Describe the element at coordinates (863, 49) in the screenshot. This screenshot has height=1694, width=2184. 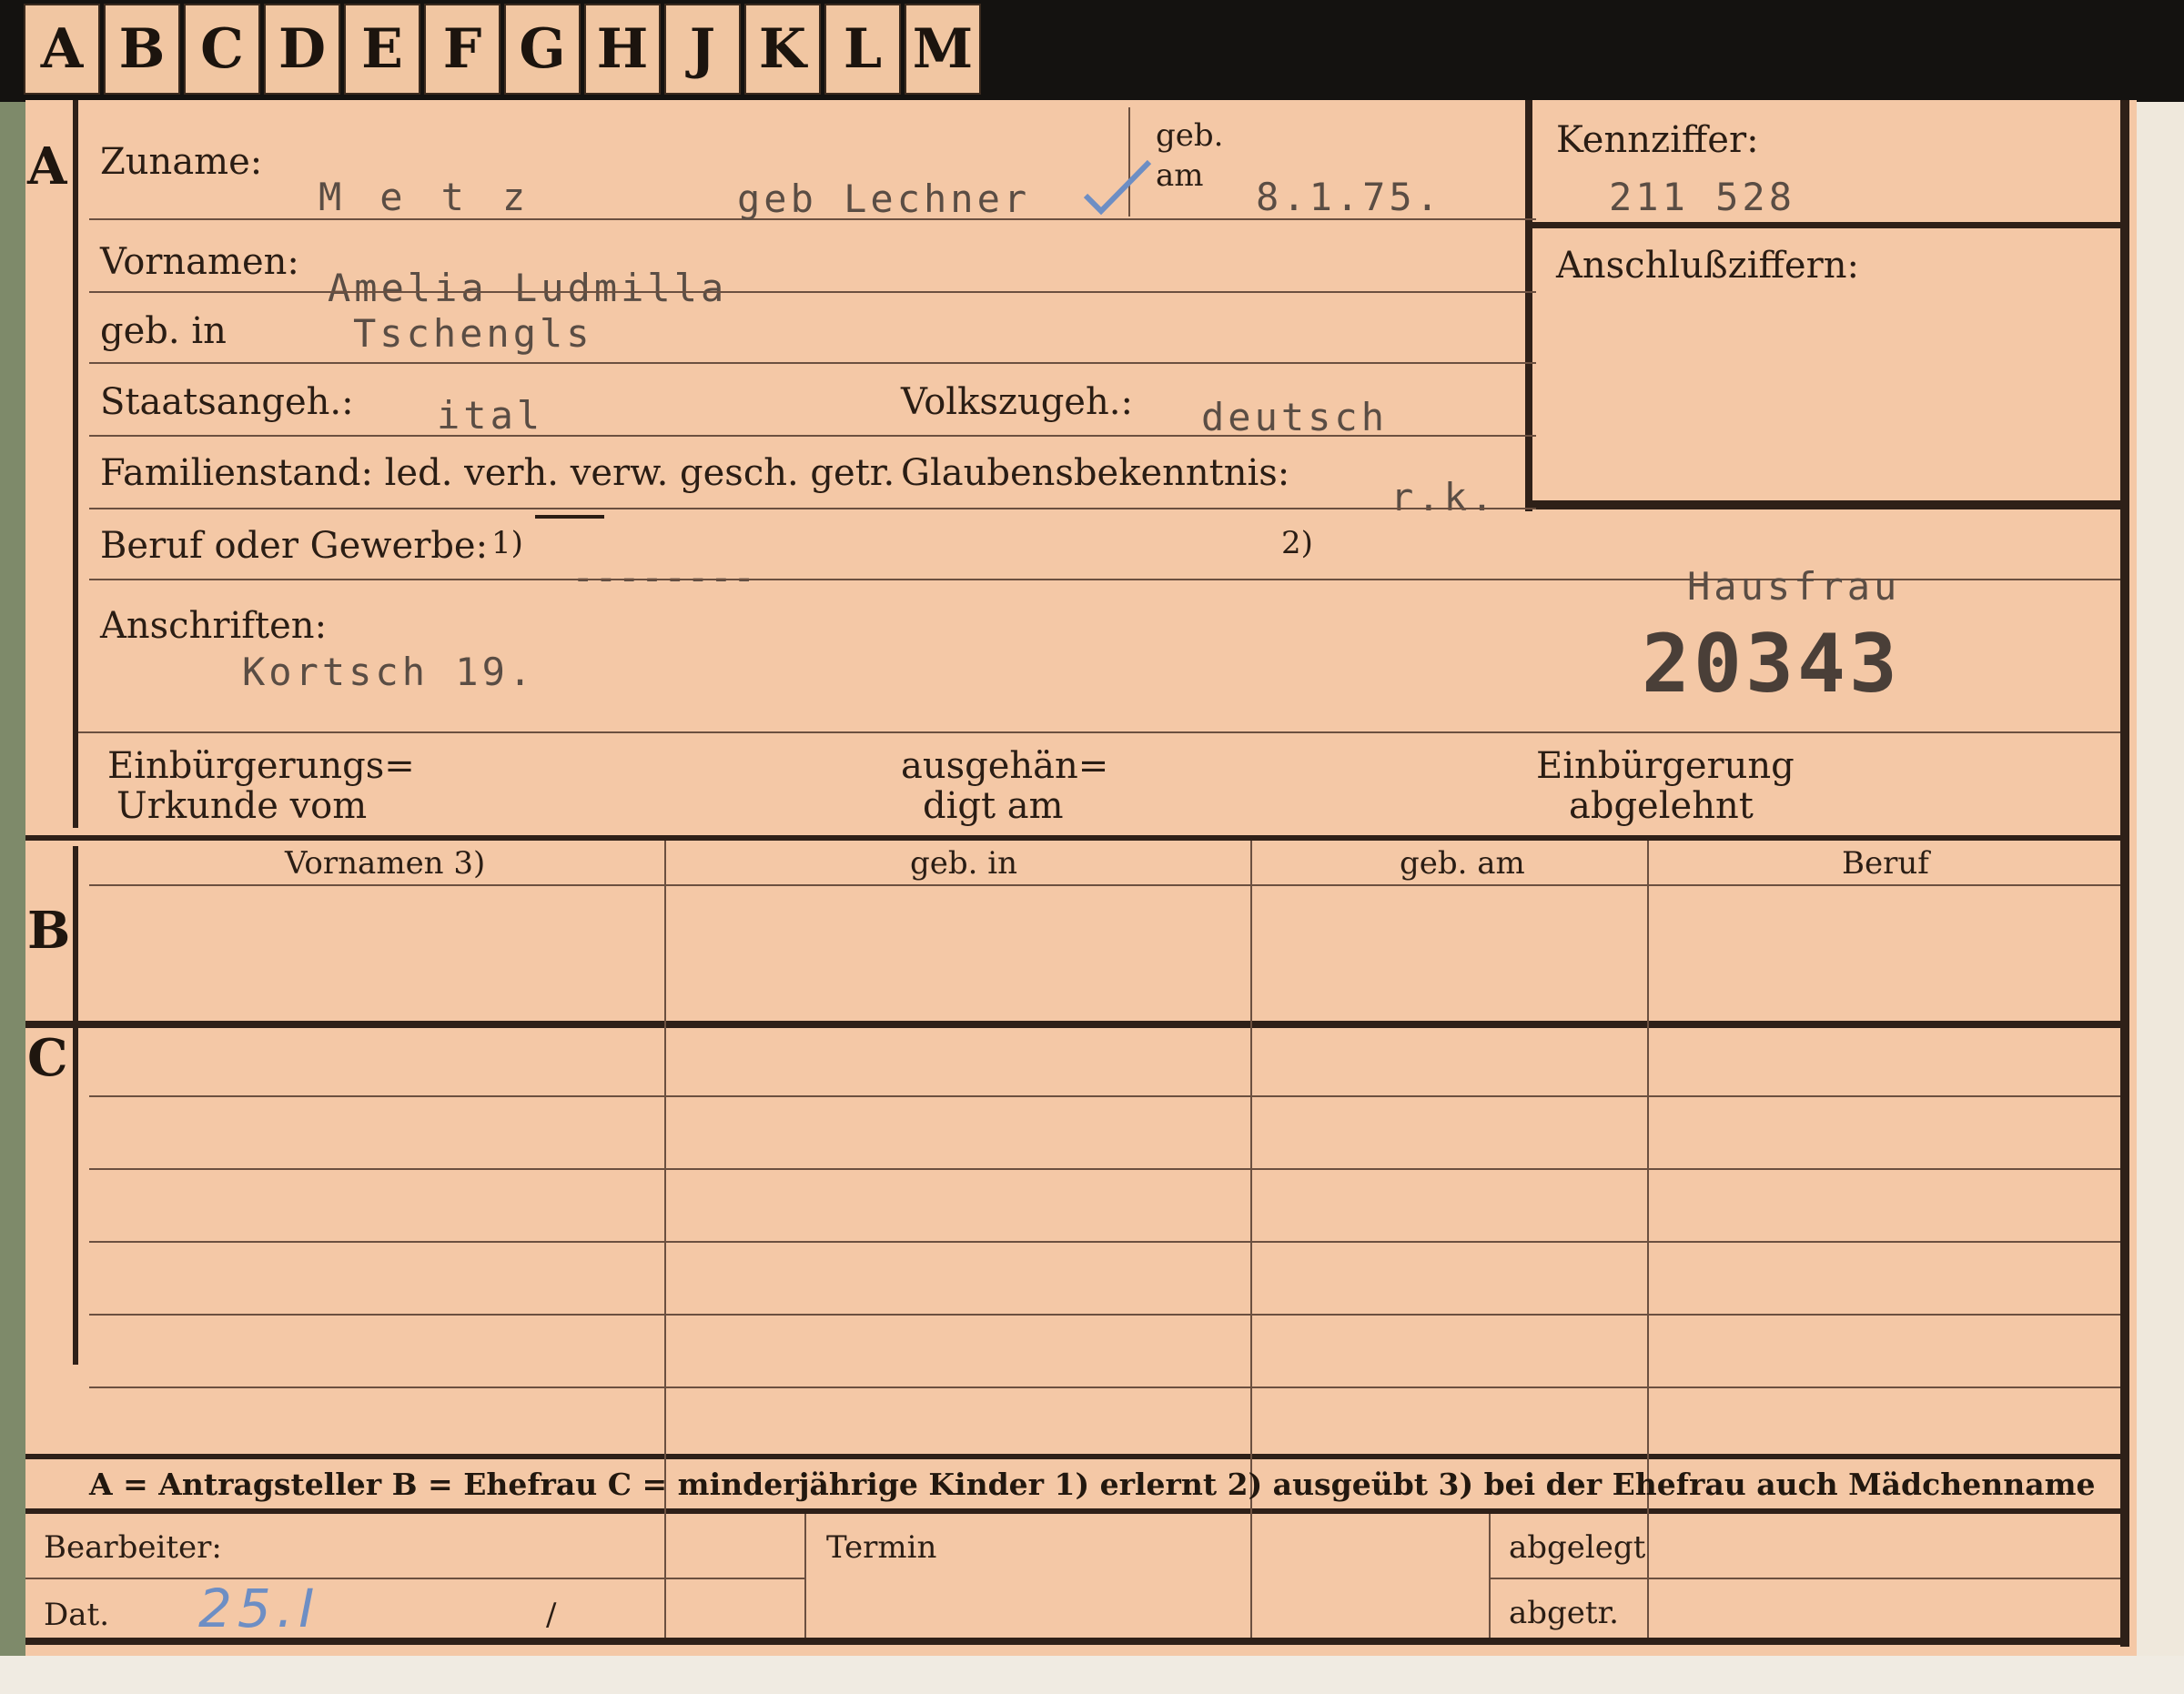
I see `index-tab-l: L` at that location.